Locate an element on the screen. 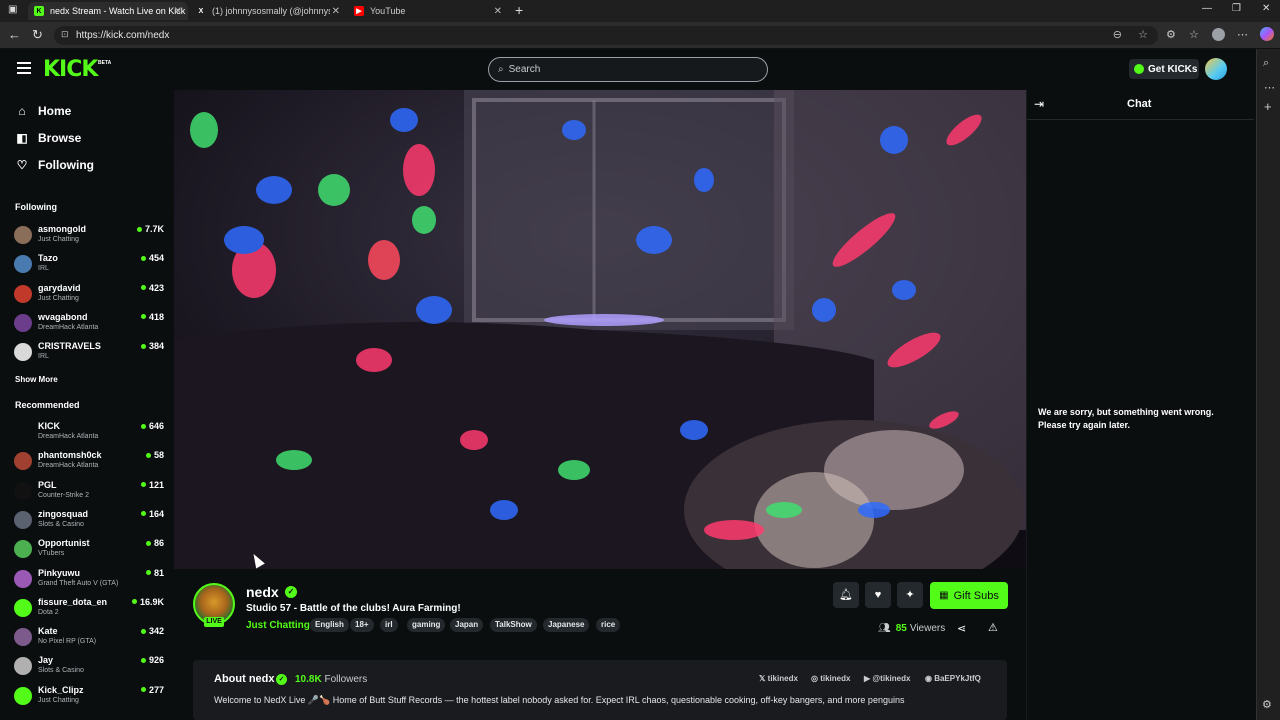 The height and width of the screenshot is (720, 1280). channel-name: KICK is located at coordinates (49, 426).